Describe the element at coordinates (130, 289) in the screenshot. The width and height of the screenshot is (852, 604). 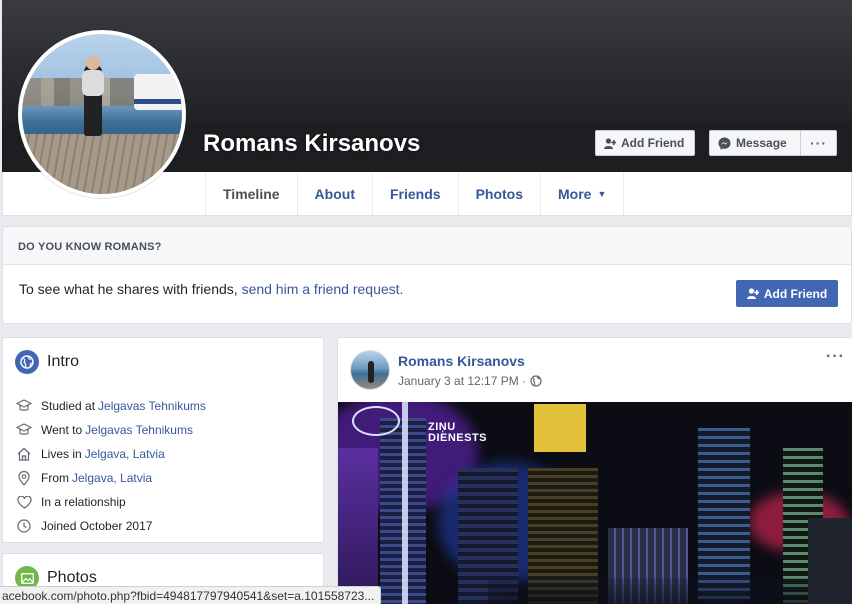
I see `do-you-know-prefix: To see what he shares with friends,` at that location.